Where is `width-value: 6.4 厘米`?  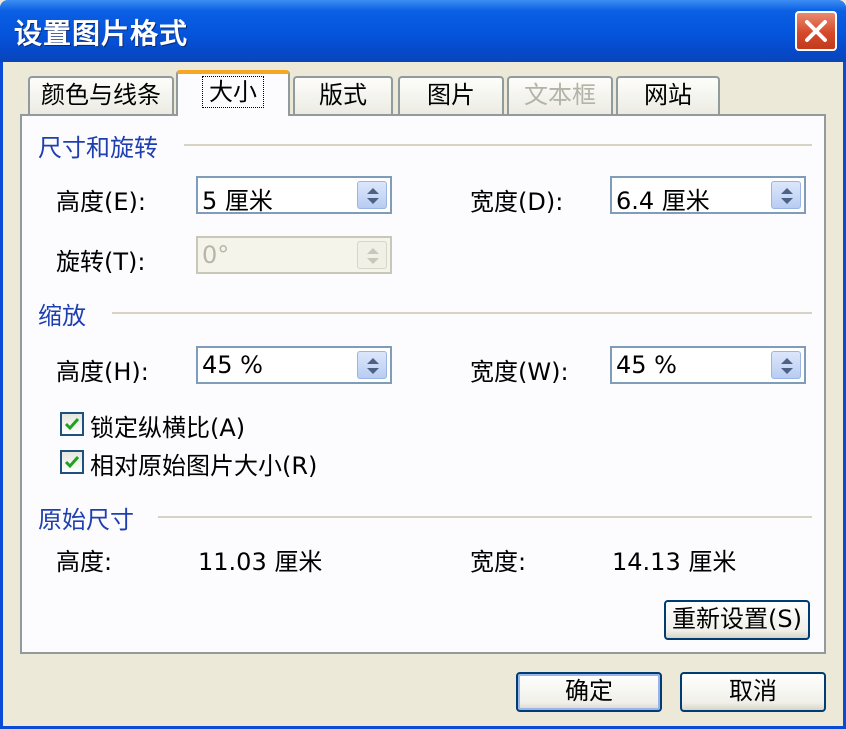 width-value: 6.4 厘米 is located at coordinates (663, 201).